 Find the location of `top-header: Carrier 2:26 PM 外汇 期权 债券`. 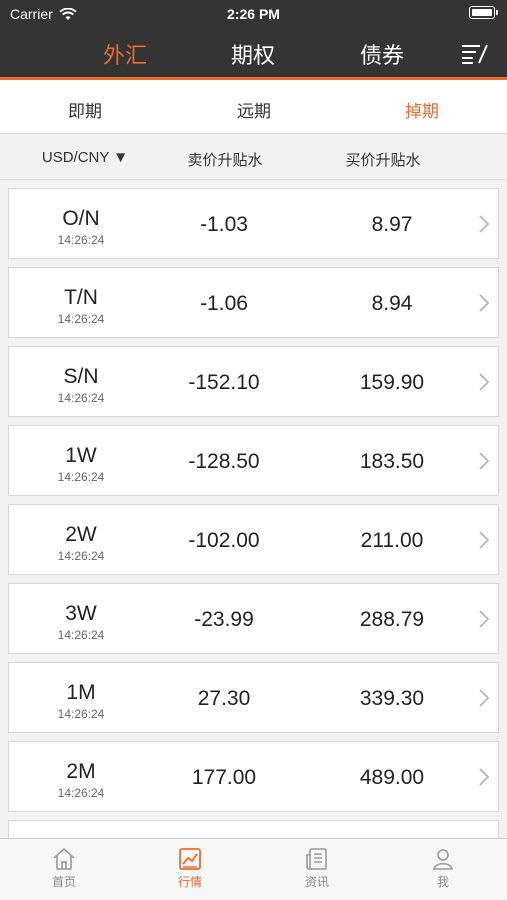

top-header: Carrier 2:26 PM 外汇 期权 债券 is located at coordinates (253, 40).